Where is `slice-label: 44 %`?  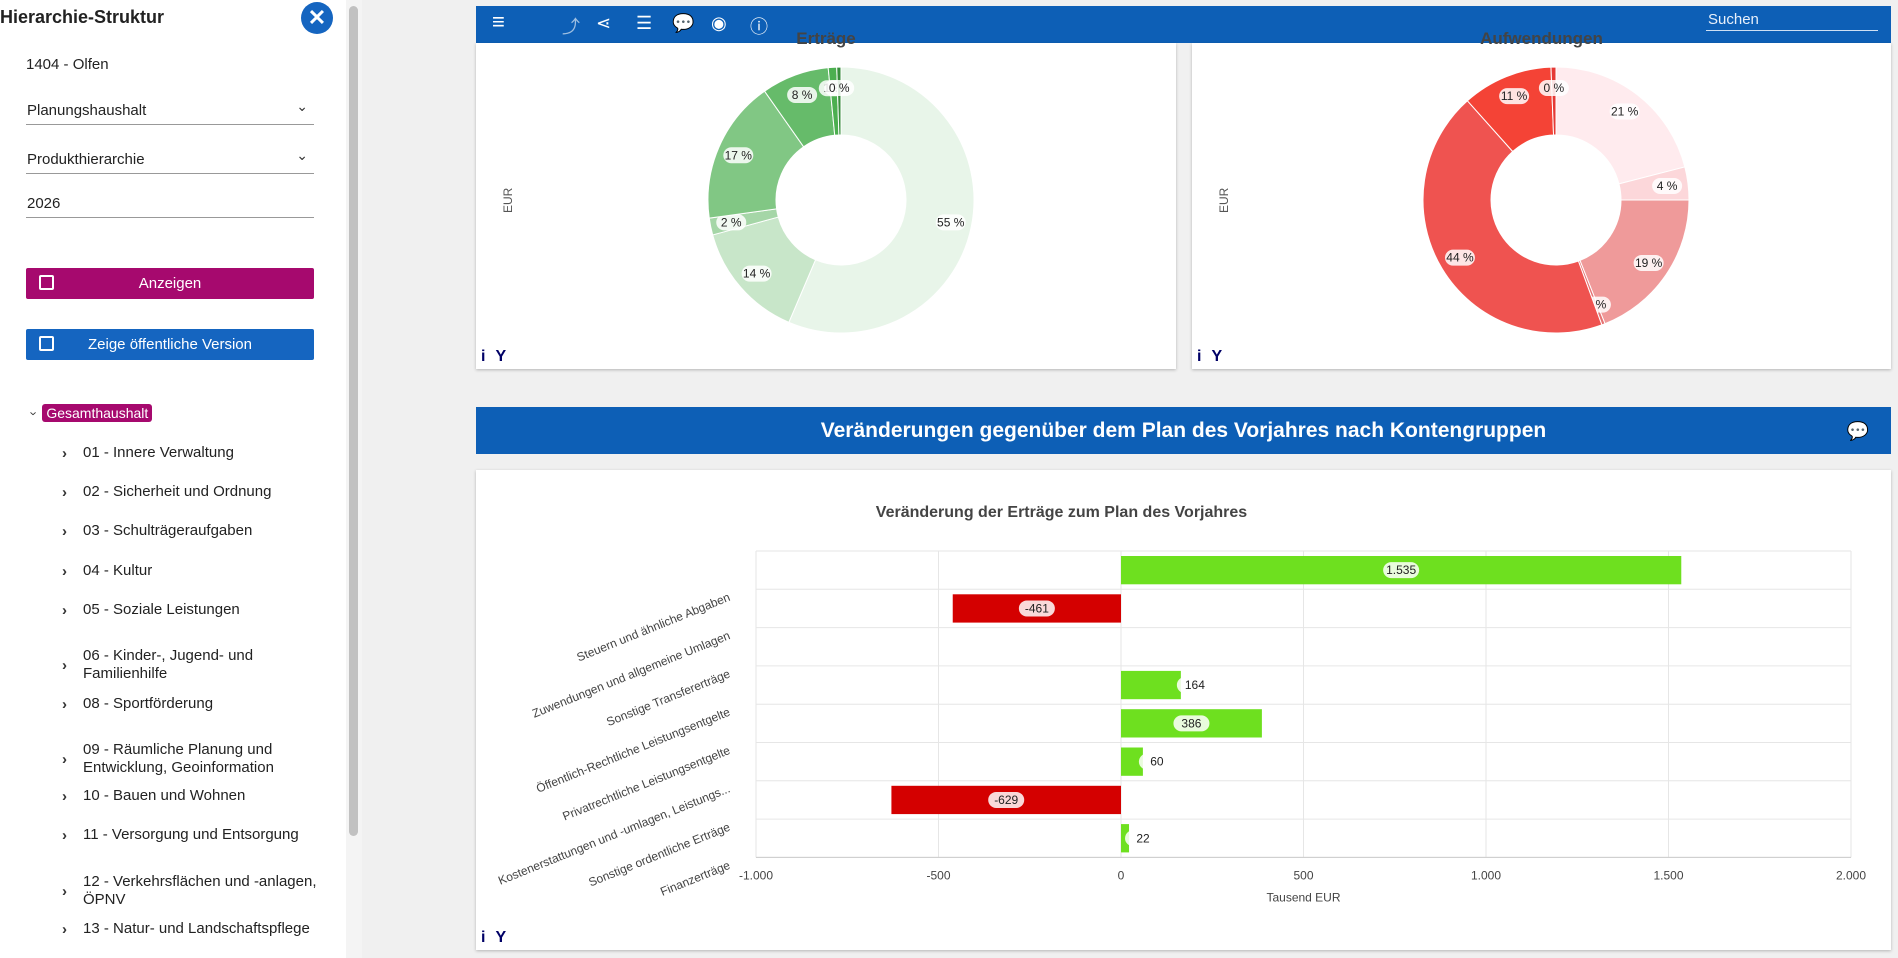 slice-label: 44 % is located at coordinates (1460, 258).